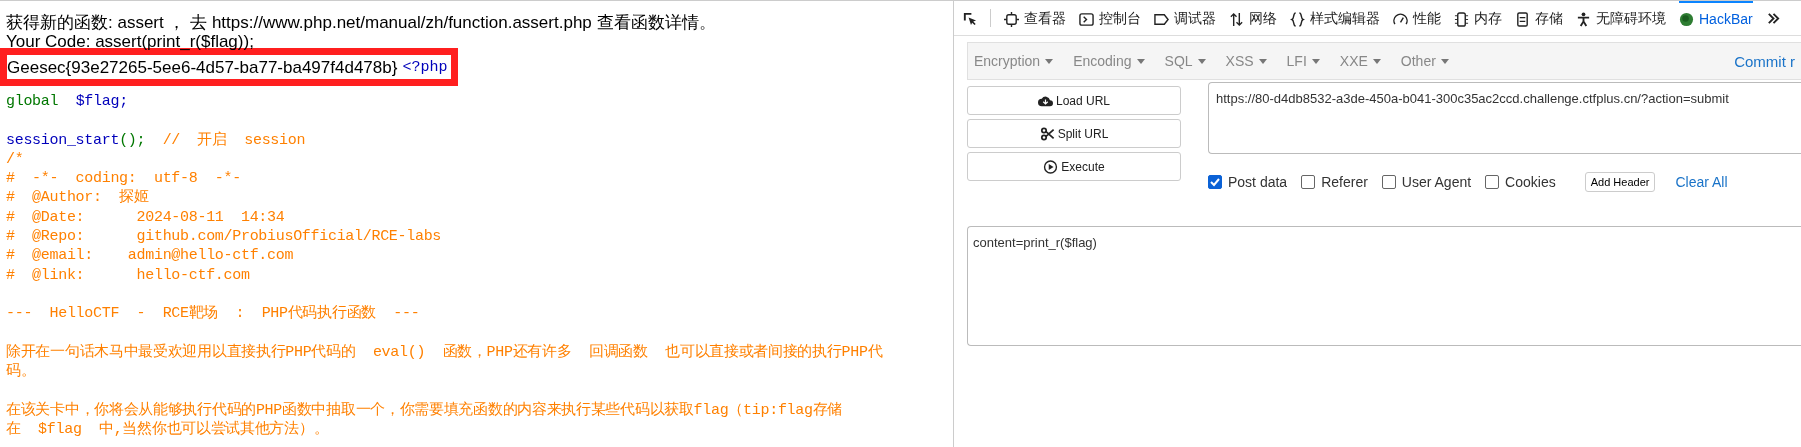 The width and height of the screenshot is (1801, 447). Describe the element at coordinates (1701, 182) in the screenshot. I see `clear-all-link: Clear All` at that location.